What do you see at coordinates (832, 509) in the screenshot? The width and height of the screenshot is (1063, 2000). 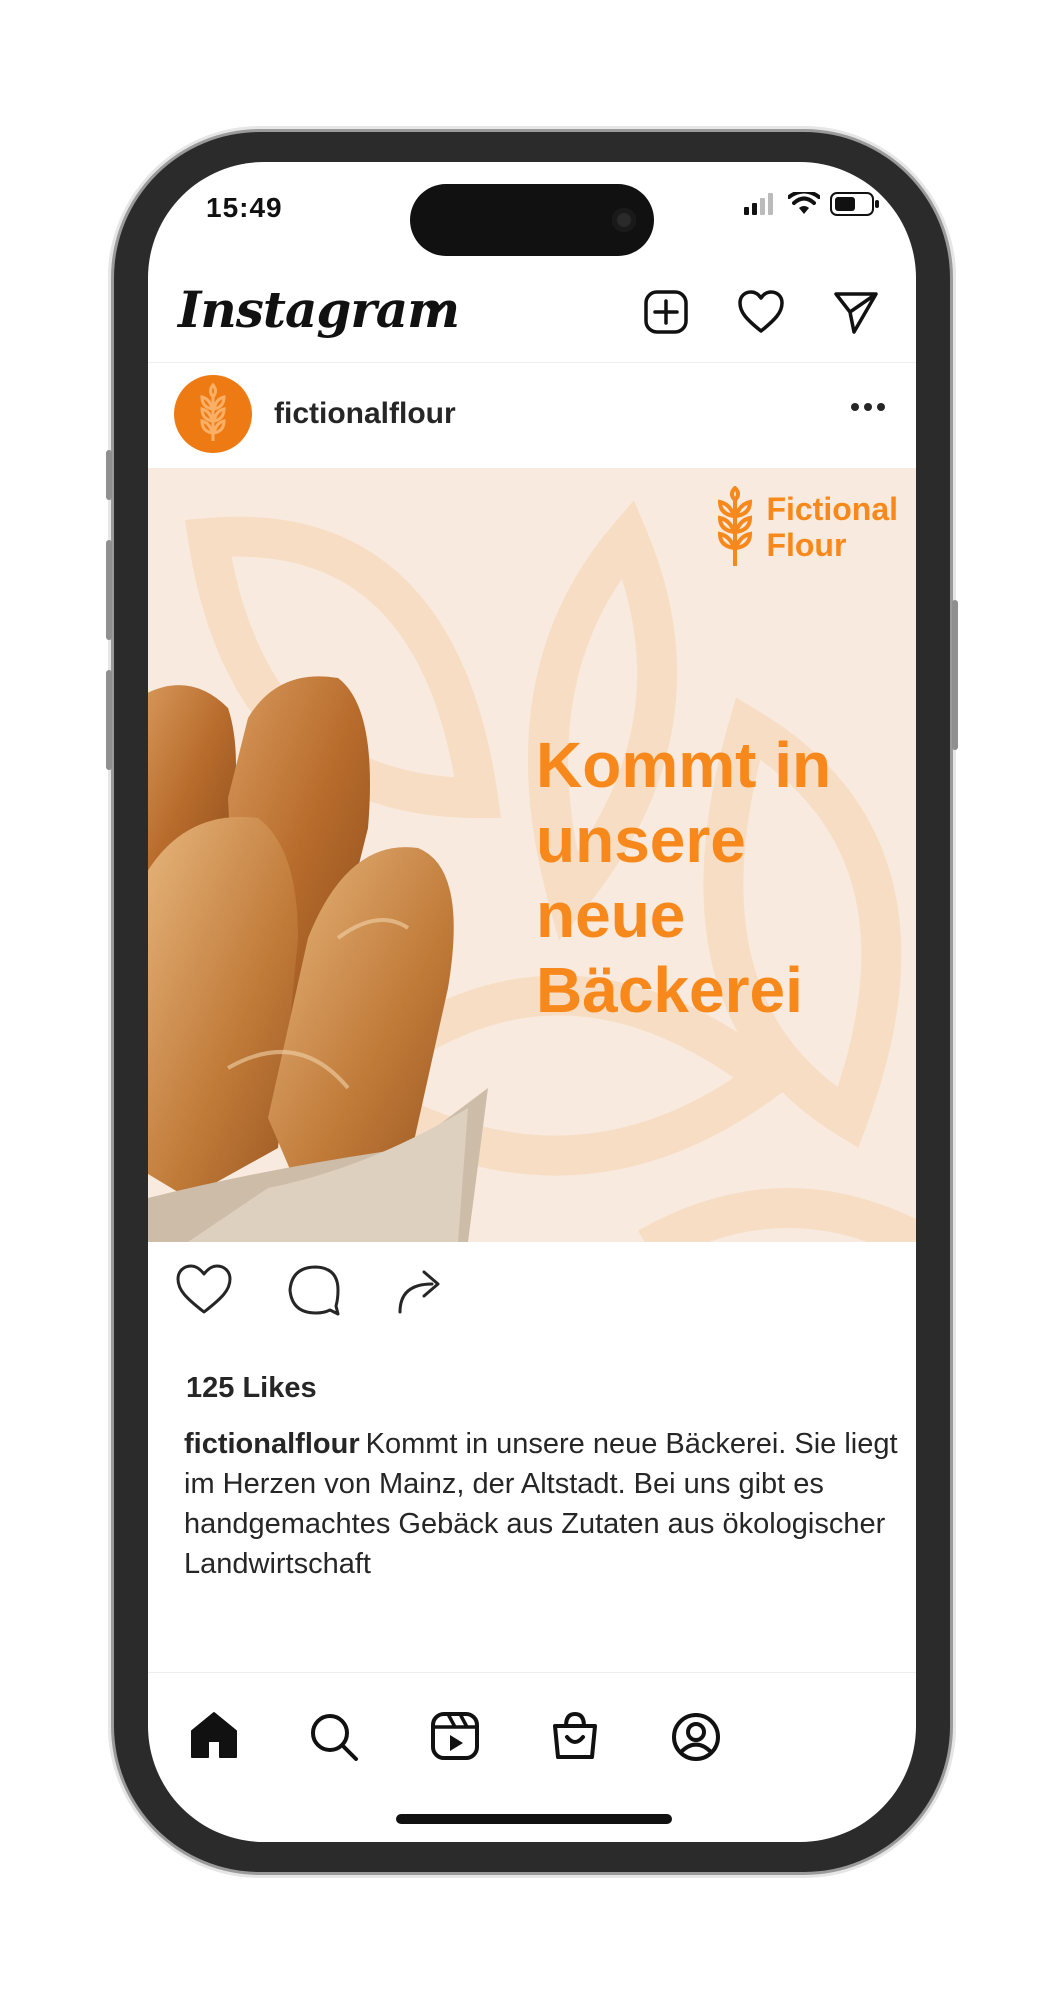 I see `brand-line-1: Fictional` at bounding box center [832, 509].